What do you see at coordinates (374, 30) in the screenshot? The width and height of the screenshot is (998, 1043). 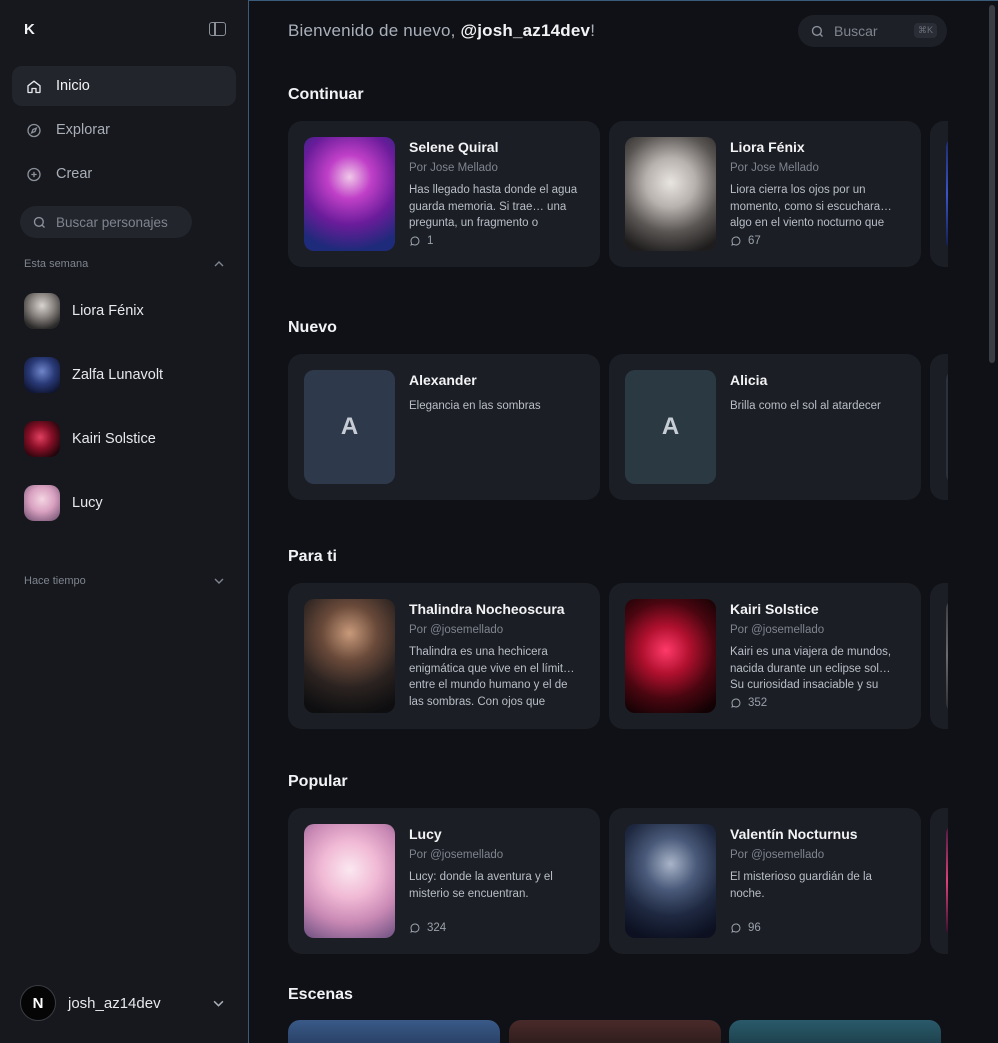 I see `welcome-prefix: Bienvenido de nuevo,` at bounding box center [374, 30].